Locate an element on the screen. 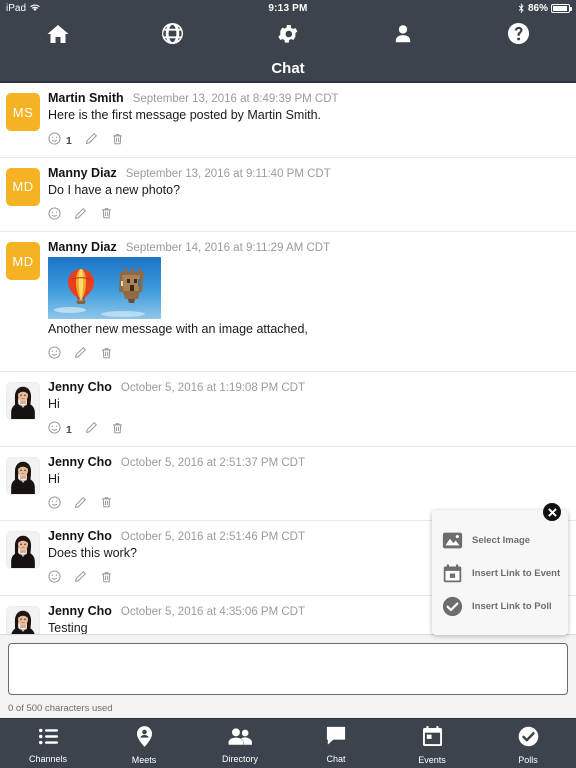  tab-events: Events is located at coordinates (432, 743).